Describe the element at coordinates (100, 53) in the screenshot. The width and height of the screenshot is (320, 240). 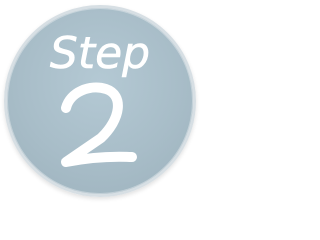
I see `step-label: Step` at that location.